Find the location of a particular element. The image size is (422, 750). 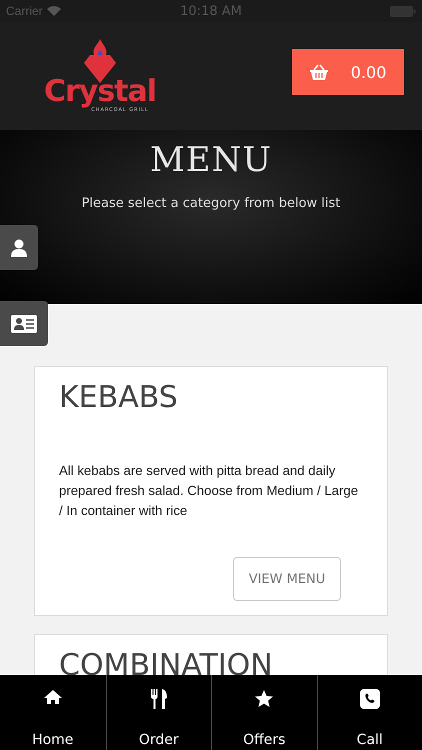

category-description: All kebabs are served with pitta bread and daily prepared fresh salad. Choose from Medium / Large / In container with rice is located at coordinates (209, 491).